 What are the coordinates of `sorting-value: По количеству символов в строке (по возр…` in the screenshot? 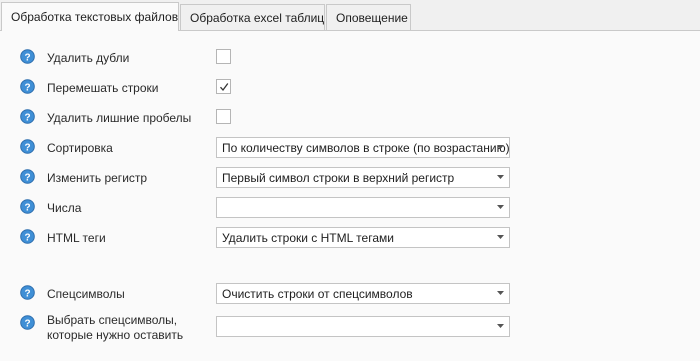 It's located at (366, 148).